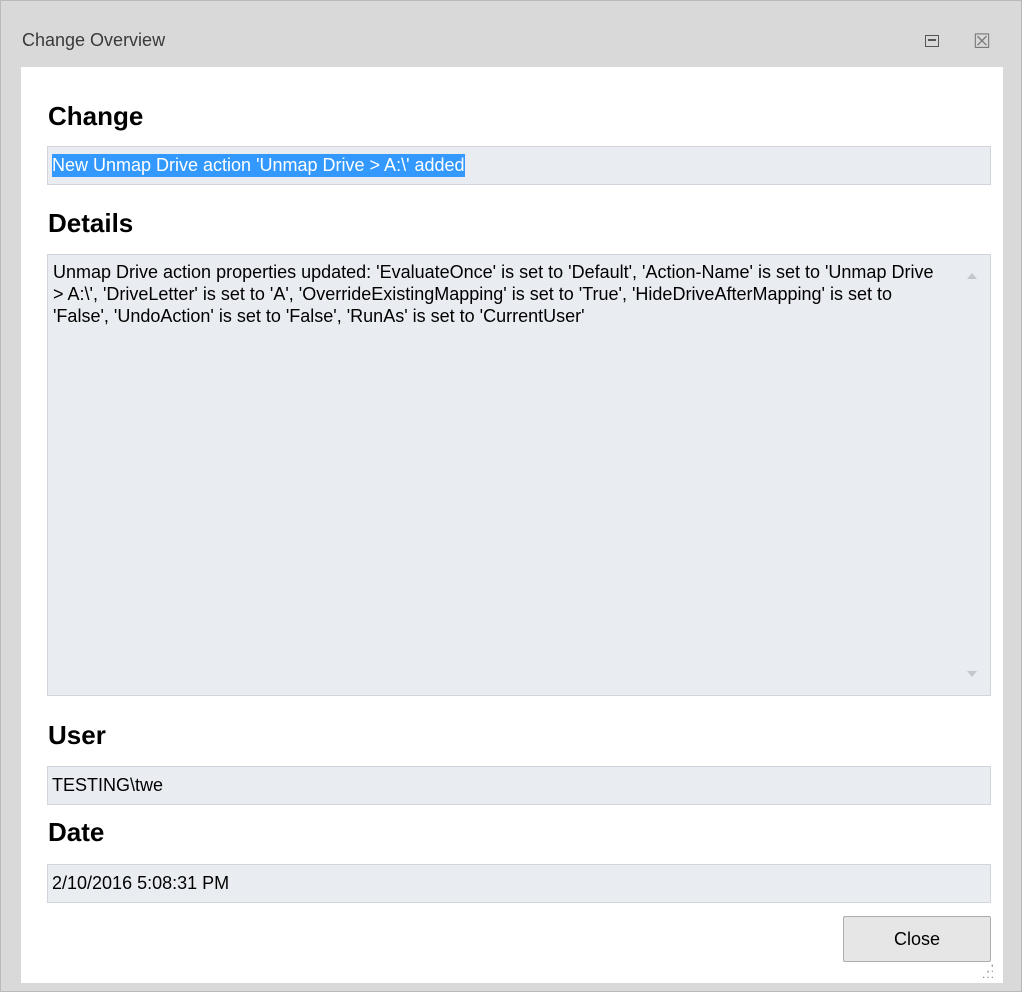 The width and height of the screenshot is (1022, 992). I want to click on user-heading: User, so click(77, 735).